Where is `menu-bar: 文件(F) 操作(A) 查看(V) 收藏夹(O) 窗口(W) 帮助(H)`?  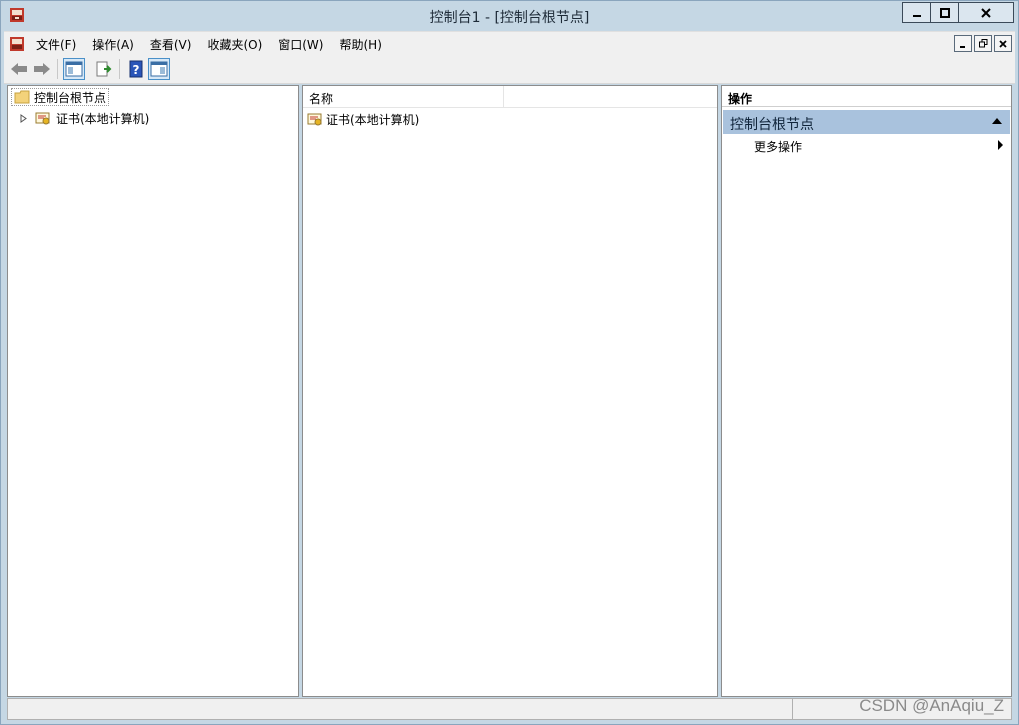 menu-bar: 文件(F) 操作(A) 查看(V) 收藏夹(O) 窗口(W) 帮助(H) is located at coordinates (509, 43).